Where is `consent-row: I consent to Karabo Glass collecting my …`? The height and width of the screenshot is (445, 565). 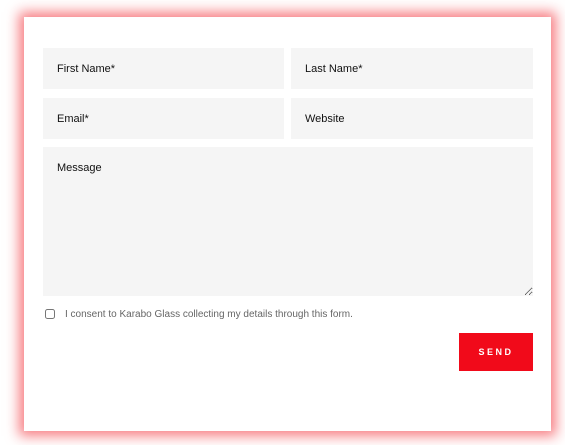
consent-row: I consent to Karabo Glass collecting my … is located at coordinates (199, 314).